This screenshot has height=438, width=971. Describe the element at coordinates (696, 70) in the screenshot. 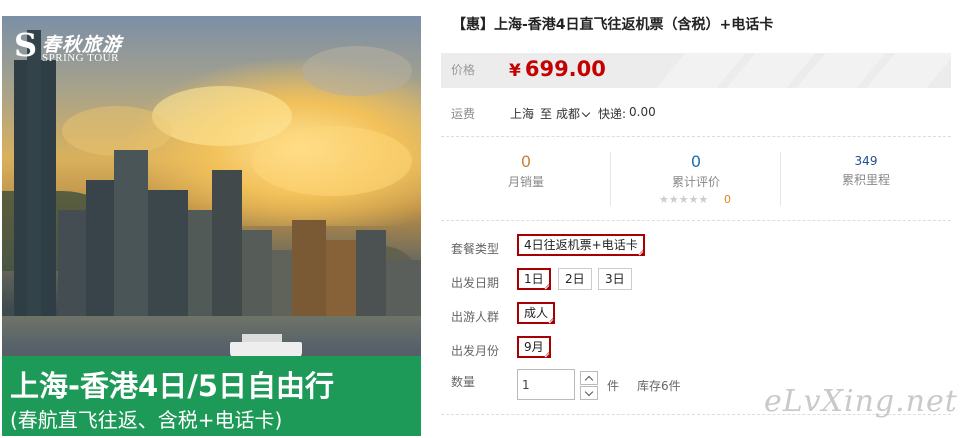

I see `price-row: 价格 ¥699.00` at that location.